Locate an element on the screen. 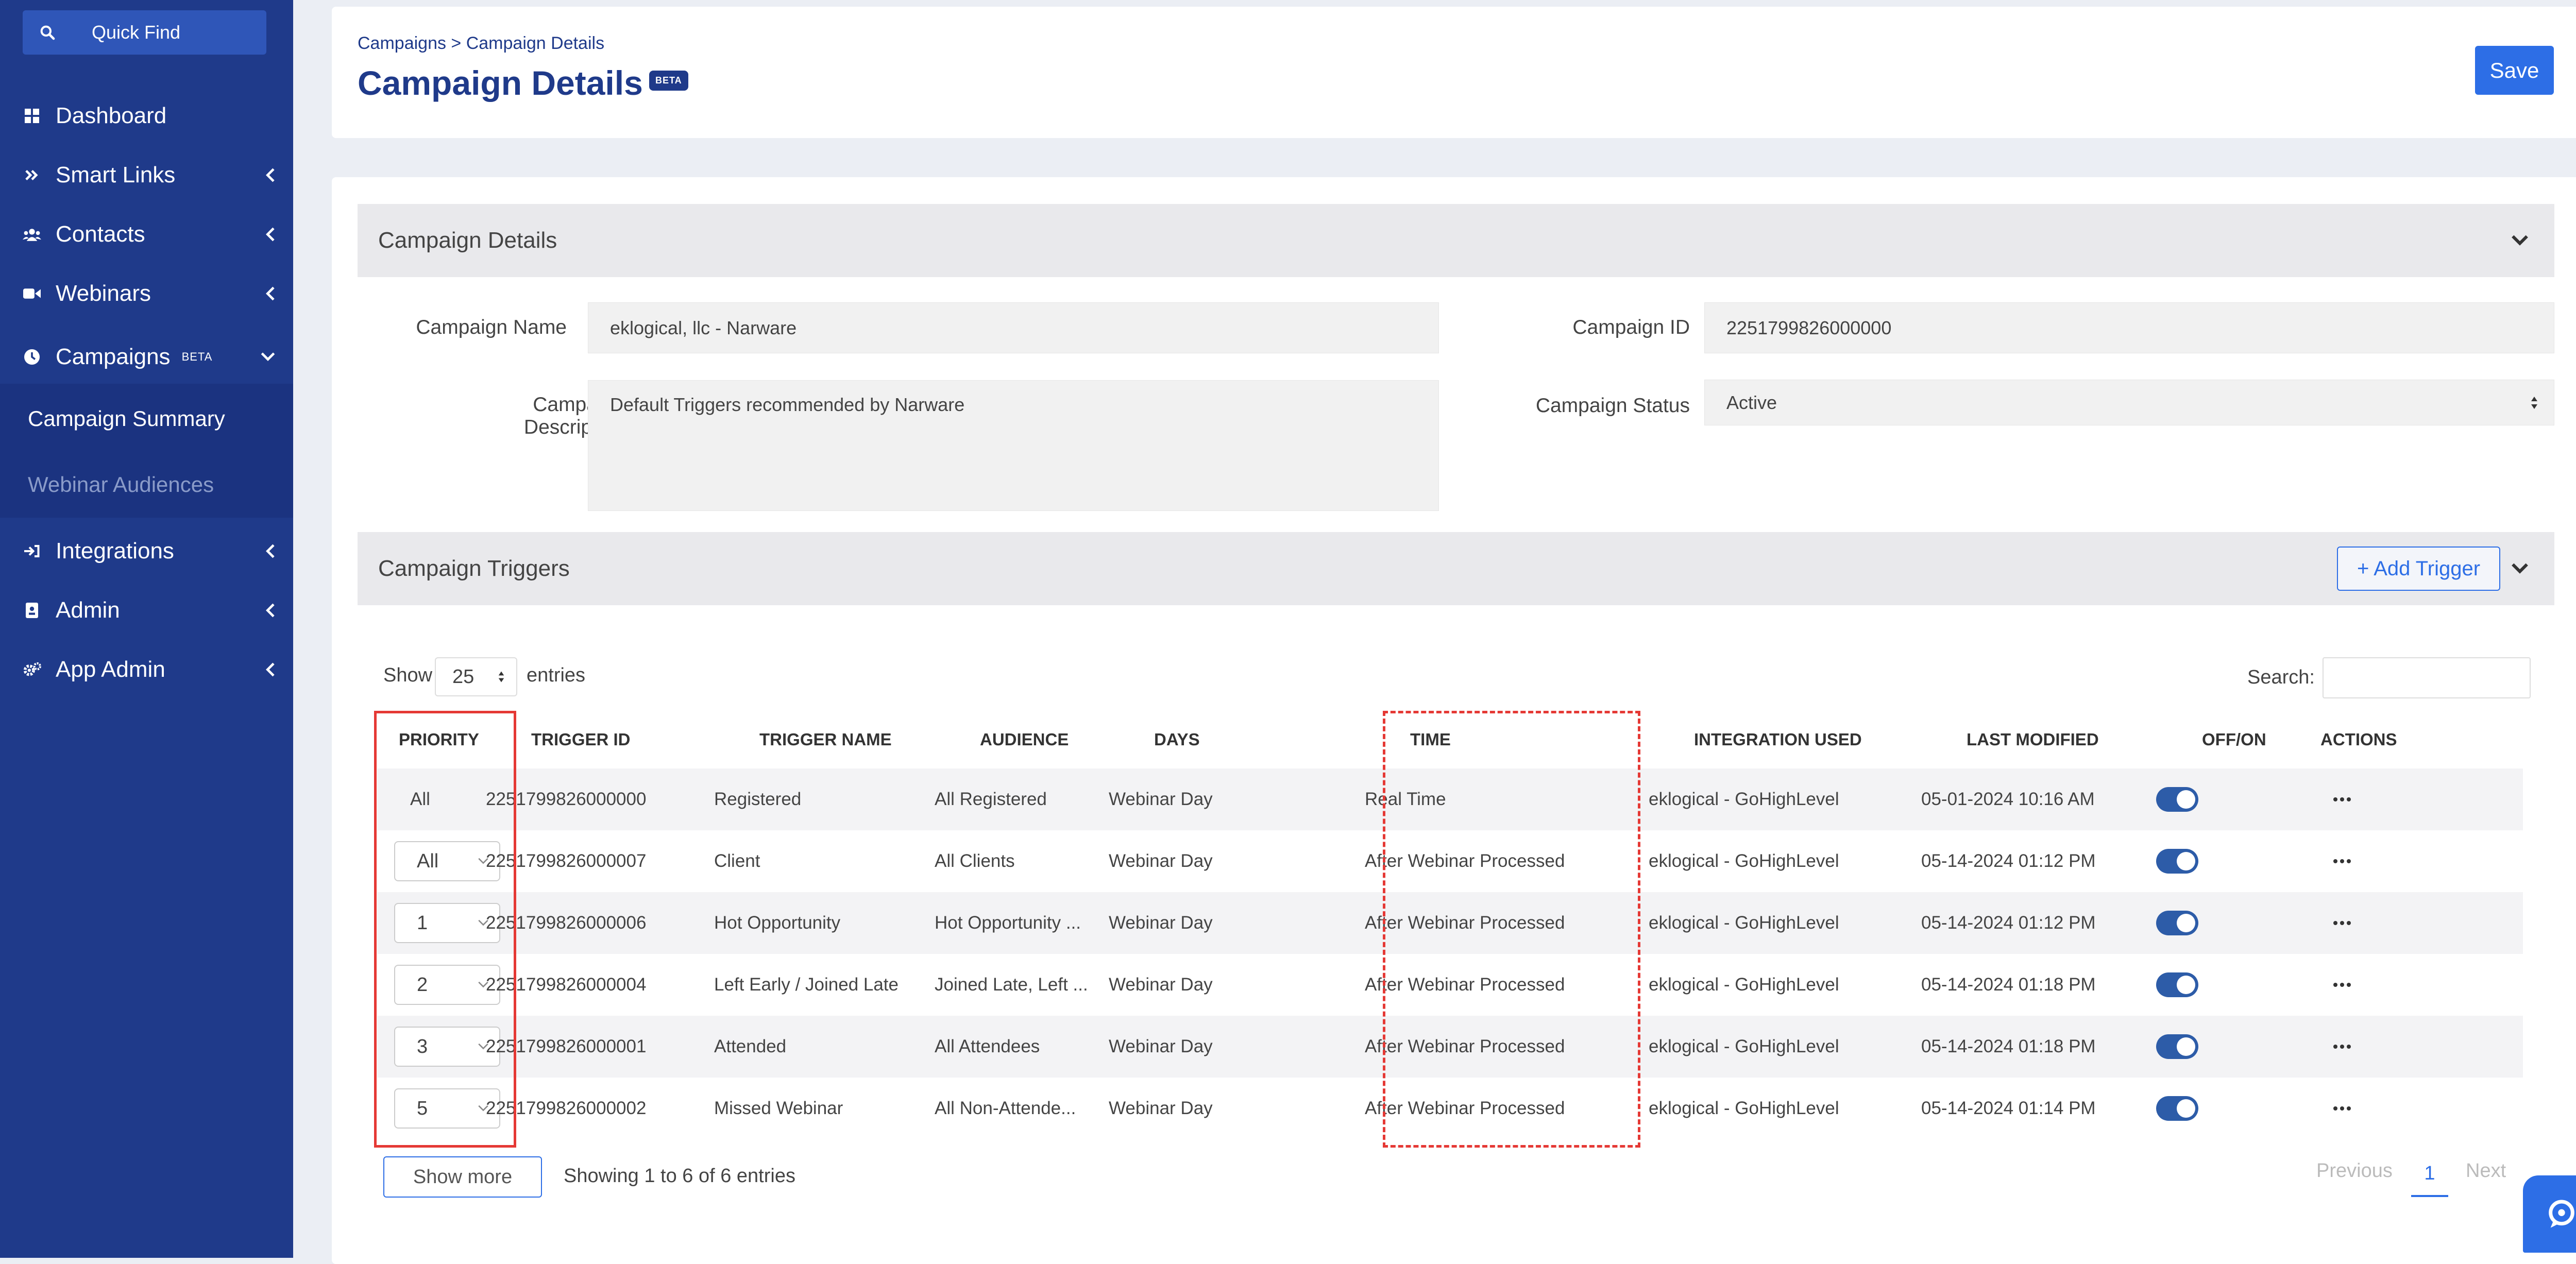  audience-cell: All Clients is located at coordinates (975, 861).